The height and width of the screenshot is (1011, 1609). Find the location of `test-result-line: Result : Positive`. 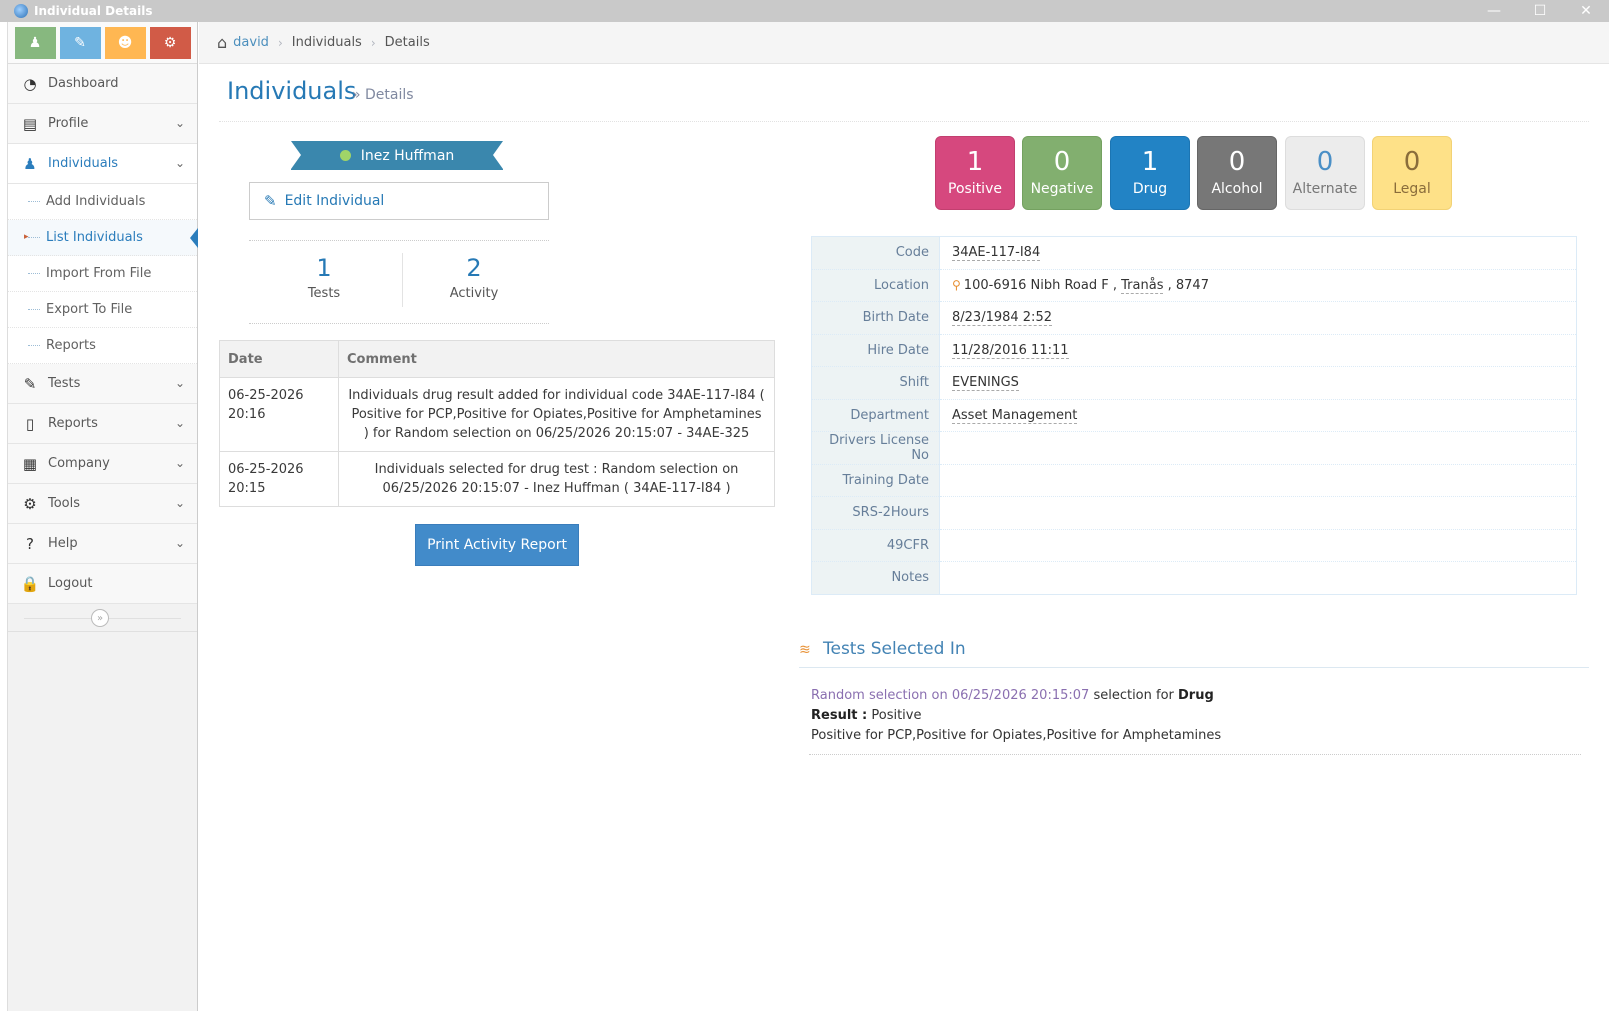

test-result-line: Result : Positive is located at coordinates (1016, 716).